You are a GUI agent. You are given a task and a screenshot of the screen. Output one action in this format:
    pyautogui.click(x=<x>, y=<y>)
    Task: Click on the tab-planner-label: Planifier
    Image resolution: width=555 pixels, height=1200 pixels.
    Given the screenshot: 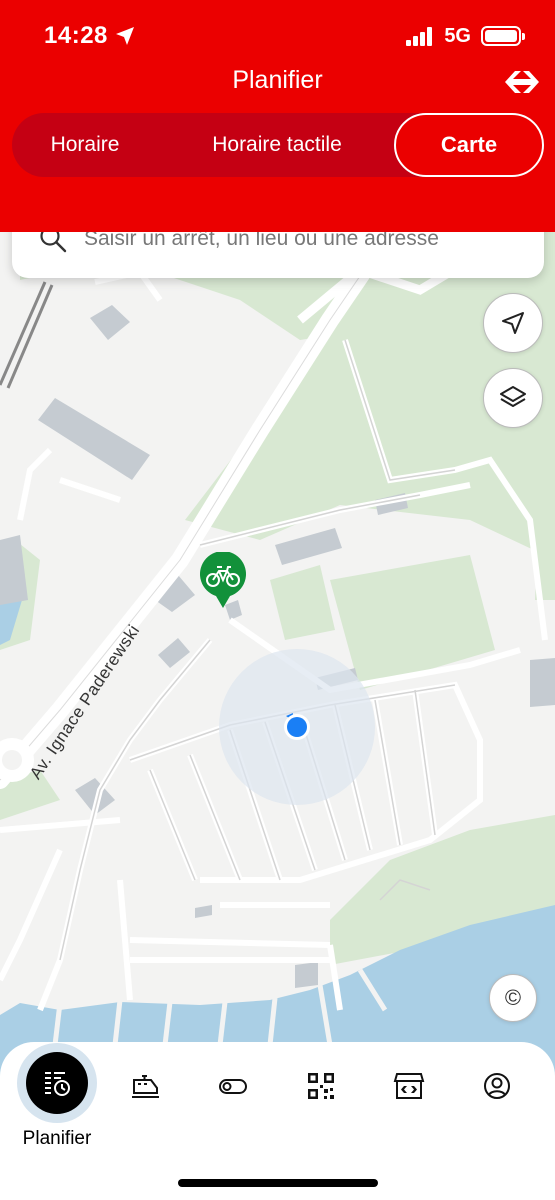 What is the action you would take?
    pyautogui.click(x=57, y=1138)
    